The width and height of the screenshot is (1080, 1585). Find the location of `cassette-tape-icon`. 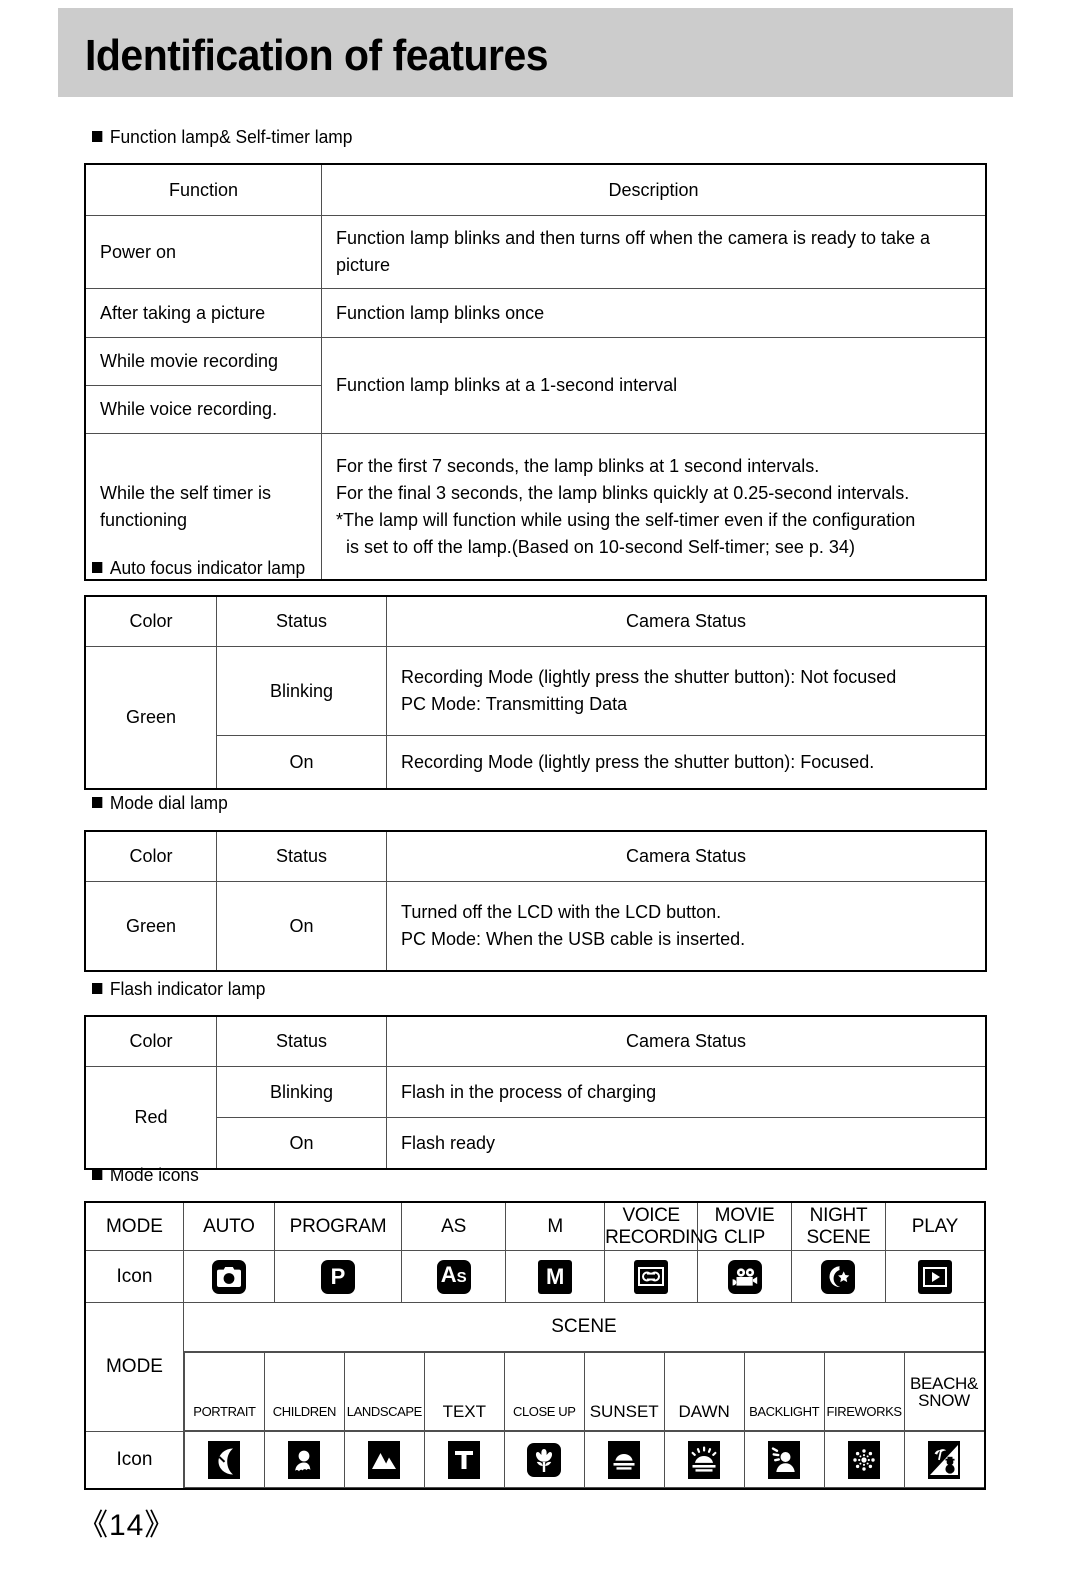

cassette-tape-icon is located at coordinates (651, 1276).